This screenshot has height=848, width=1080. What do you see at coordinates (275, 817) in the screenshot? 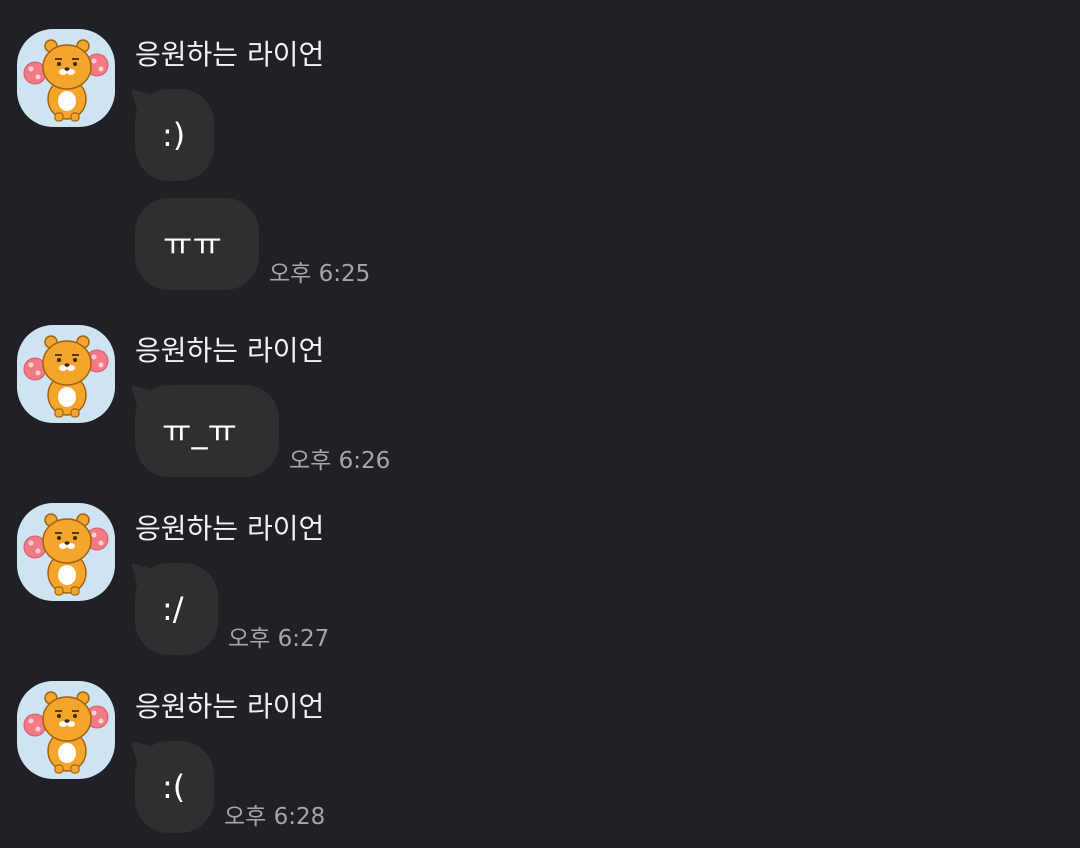
I see `message-timestamp: 오후 6:28` at bounding box center [275, 817].